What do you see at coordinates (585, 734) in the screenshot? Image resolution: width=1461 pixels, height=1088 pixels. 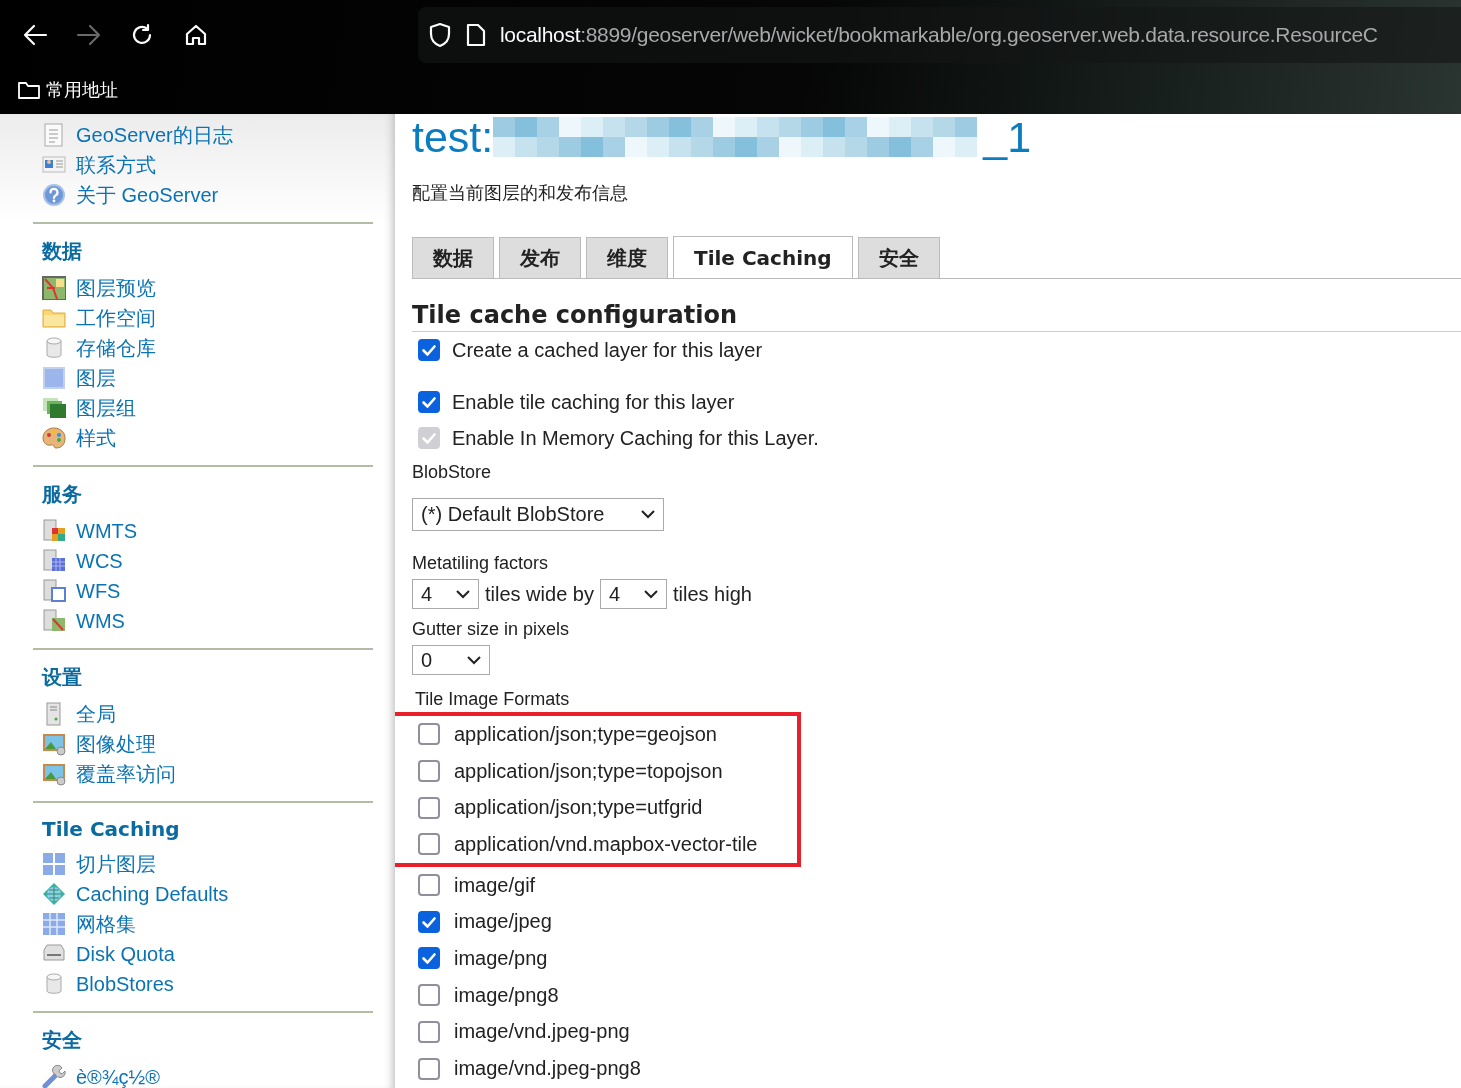 I see `checkbox-label: application/json;type=geojson` at bounding box center [585, 734].